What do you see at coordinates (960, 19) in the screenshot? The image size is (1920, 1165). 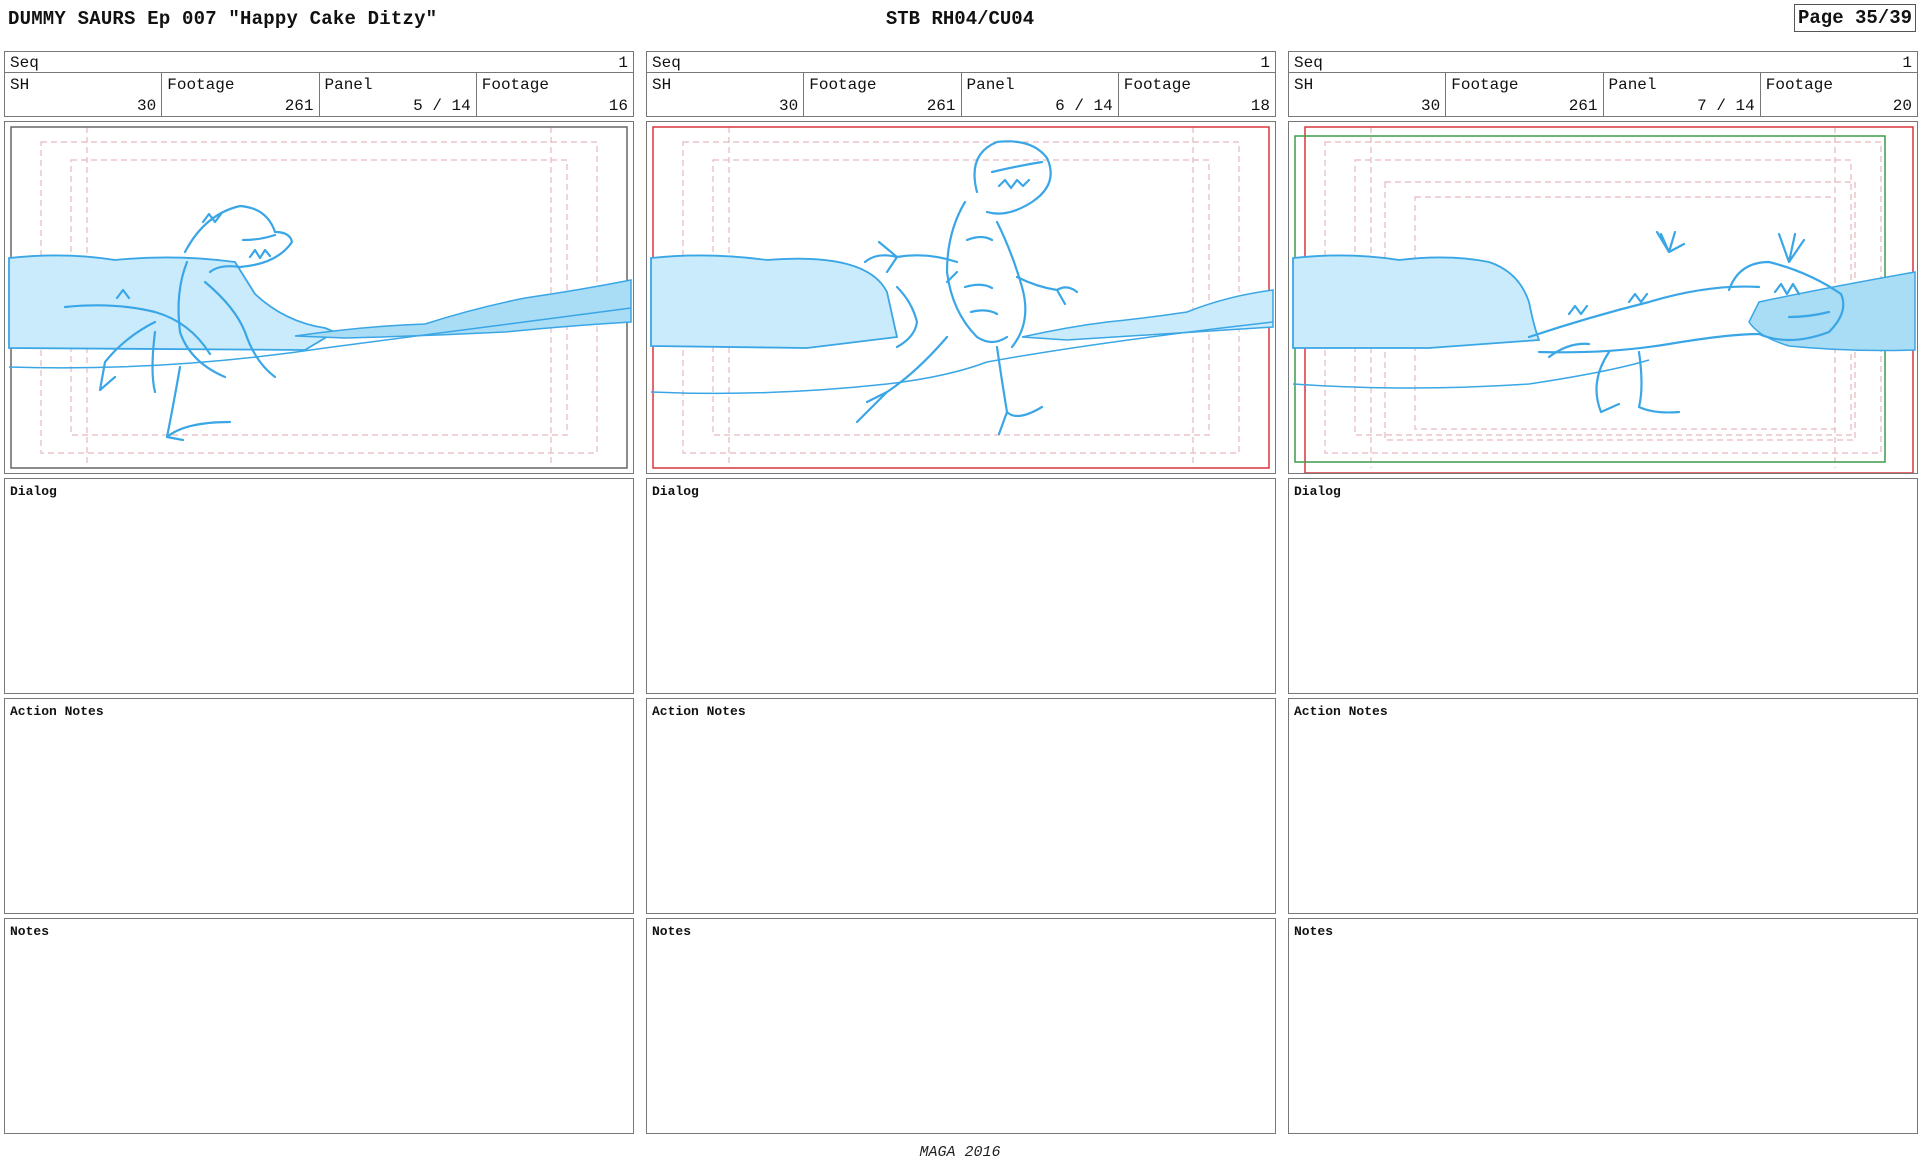 I see `storyboard-code: STB RH04/CU04` at bounding box center [960, 19].